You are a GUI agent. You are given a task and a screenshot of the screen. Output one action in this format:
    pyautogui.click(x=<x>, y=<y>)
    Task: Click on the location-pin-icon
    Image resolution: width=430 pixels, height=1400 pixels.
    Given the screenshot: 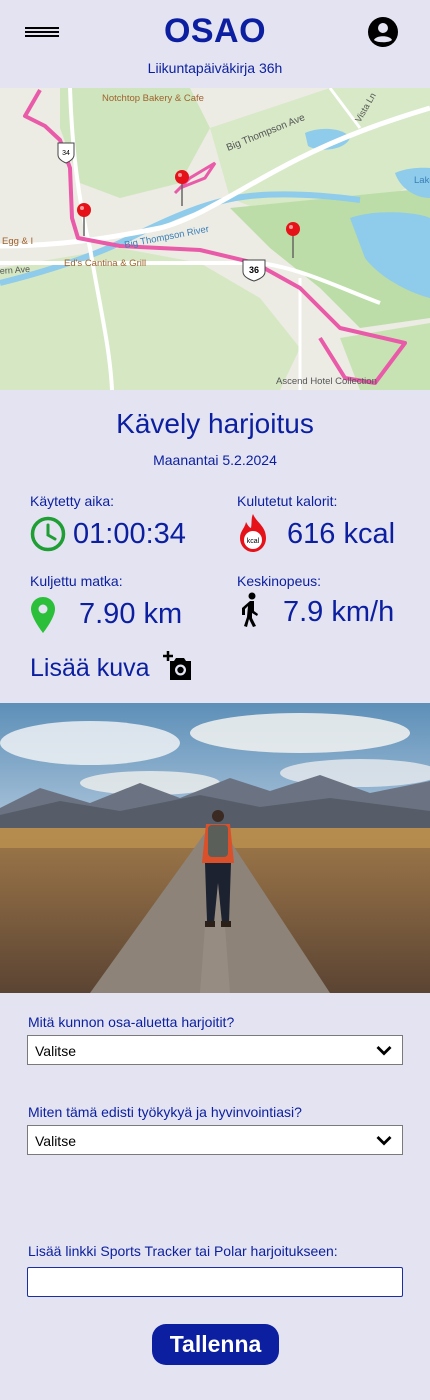 What is the action you would take?
    pyautogui.click(x=43, y=615)
    